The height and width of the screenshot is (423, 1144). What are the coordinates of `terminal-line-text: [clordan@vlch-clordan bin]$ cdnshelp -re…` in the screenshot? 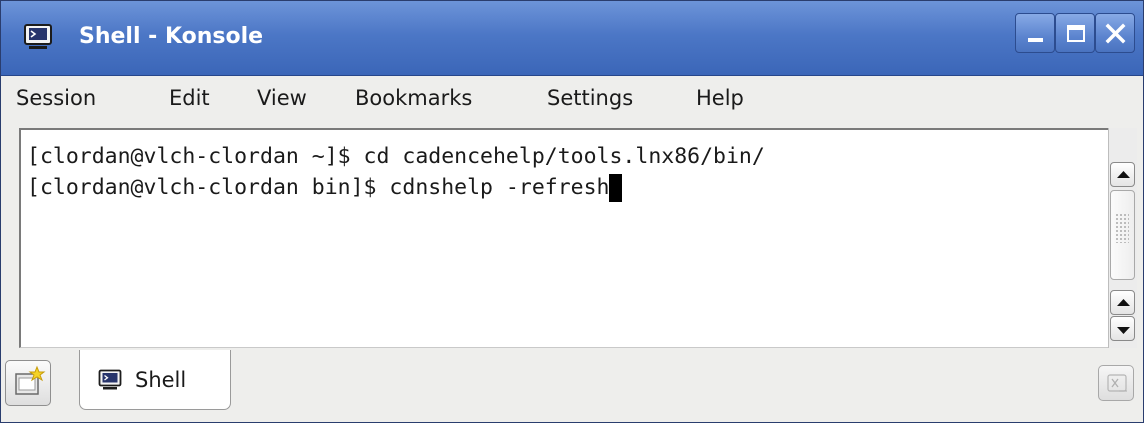 It's located at (318, 187).